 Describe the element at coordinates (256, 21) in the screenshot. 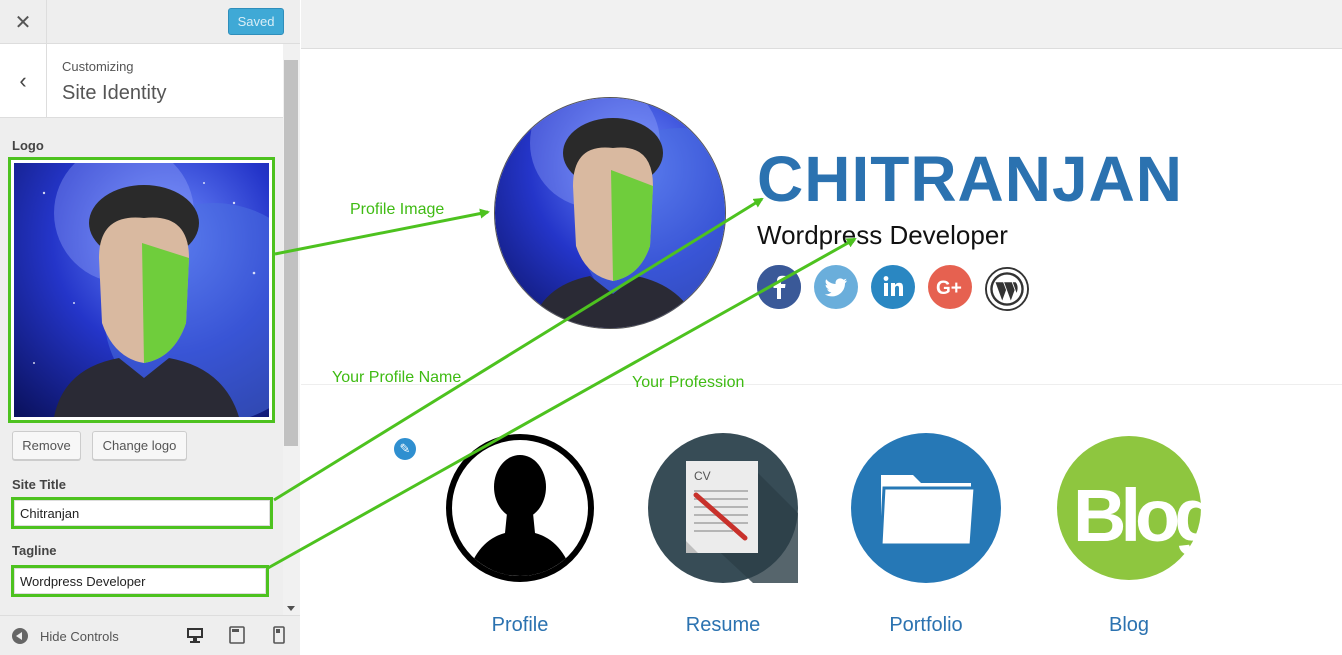

I see `saved-button: Saved` at that location.